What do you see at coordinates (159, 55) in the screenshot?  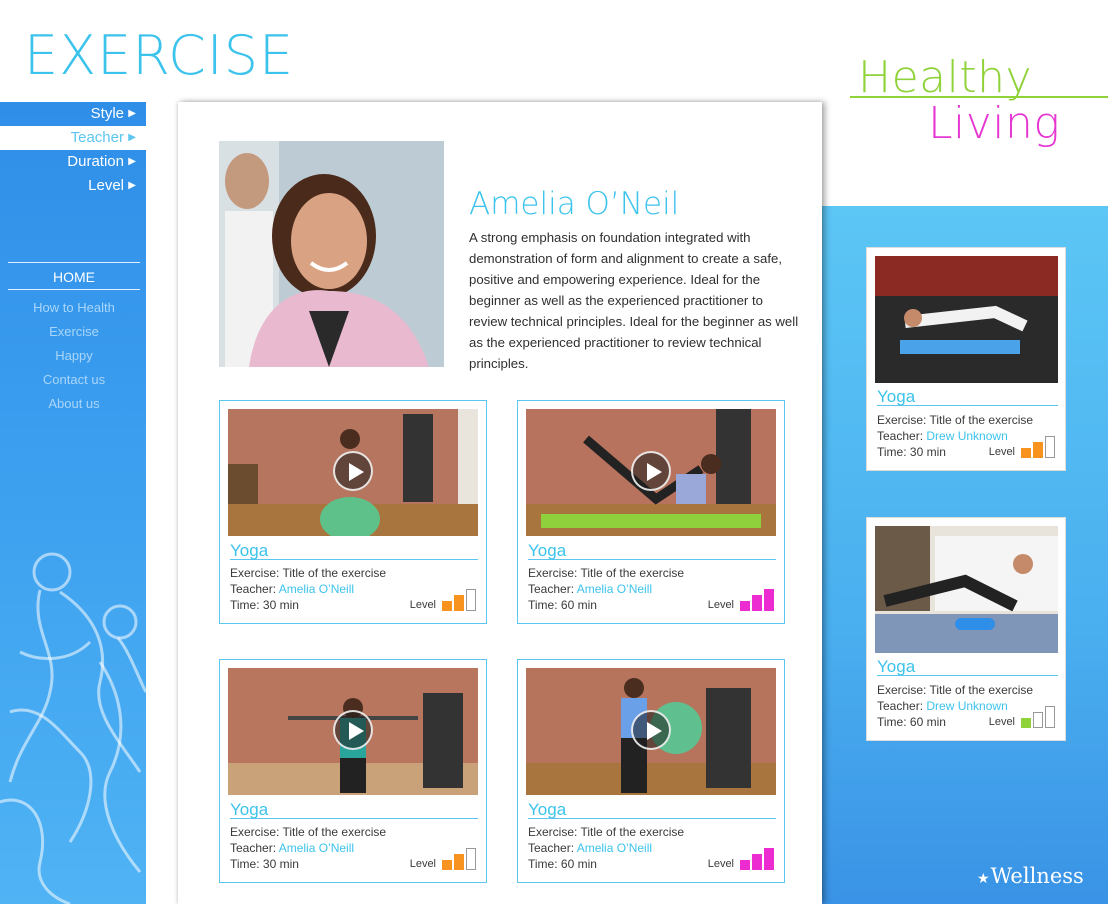 I see `page-title: EXERCISE` at bounding box center [159, 55].